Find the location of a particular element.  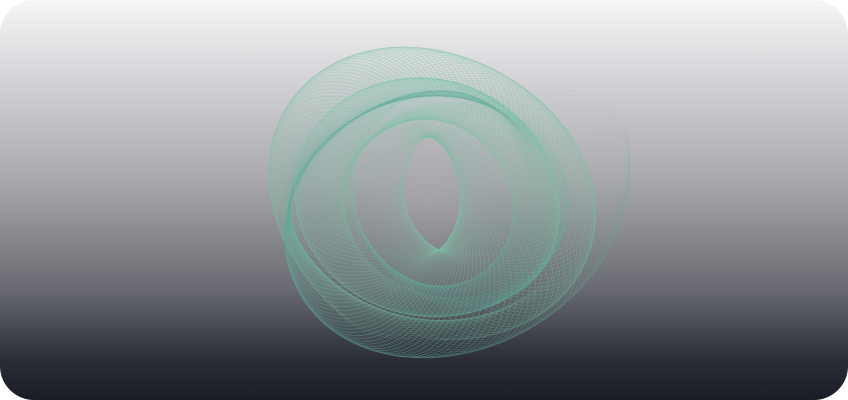

inner-glow is located at coordinates (428, 200).